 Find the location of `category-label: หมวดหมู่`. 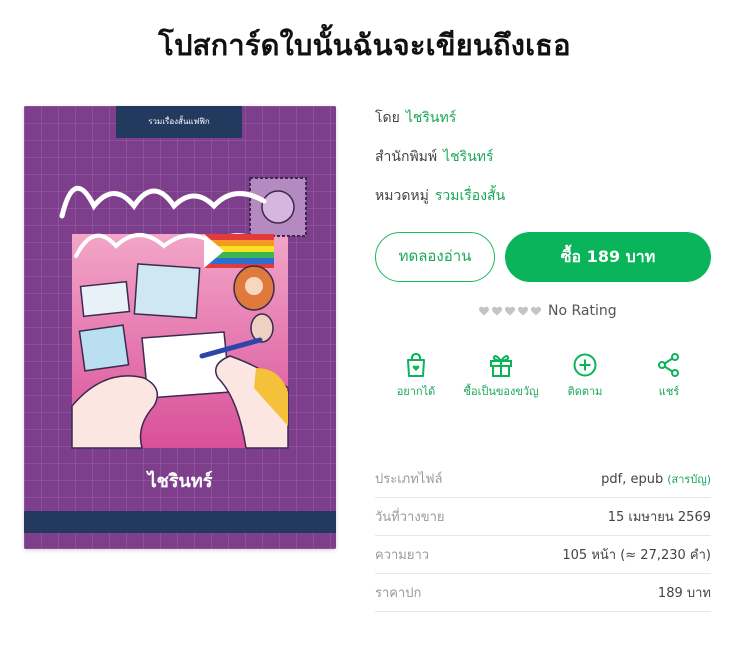

category-label: หมวดหมู่ is located at coordinates (402, 196).